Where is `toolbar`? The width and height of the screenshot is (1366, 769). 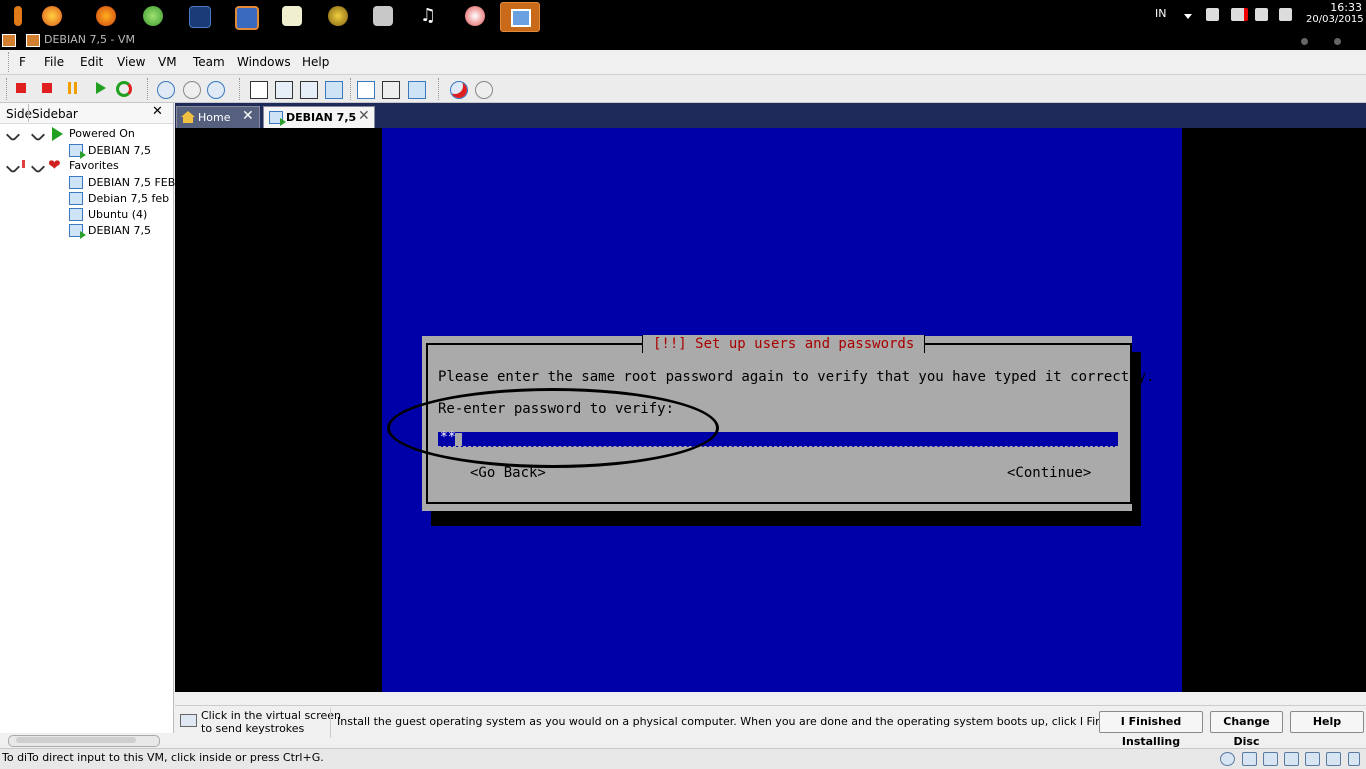 toolbar is located at coordinates (683, 89).